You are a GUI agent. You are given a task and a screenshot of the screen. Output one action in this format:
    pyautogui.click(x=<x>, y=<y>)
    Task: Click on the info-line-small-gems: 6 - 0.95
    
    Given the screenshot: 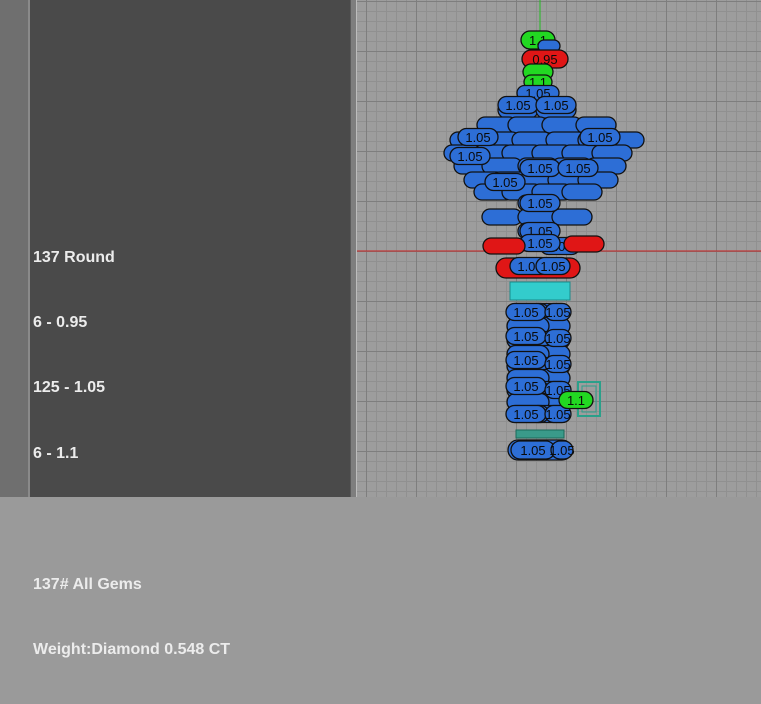 What is the action you would take?
    pyautogui.click(x=60, y=322)
    